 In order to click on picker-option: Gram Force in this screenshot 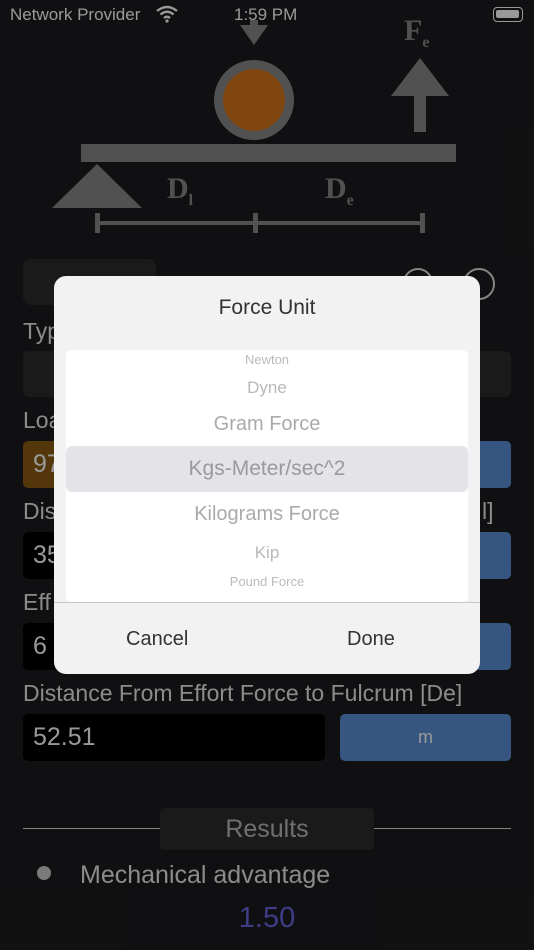, I will do `click(267, 424)`.